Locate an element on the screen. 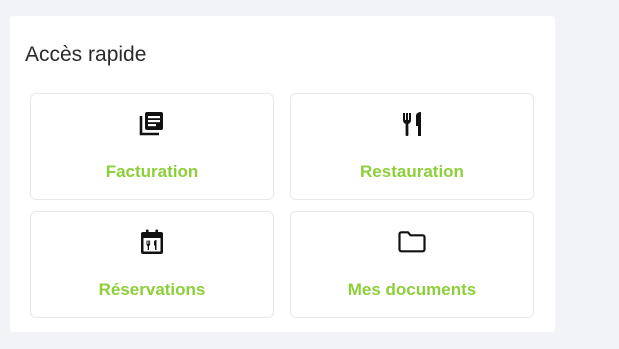 The height and width of the screenshot is (349, 619). tile-label-mes-documents: Mes documents is located at coordinates (412, 289).